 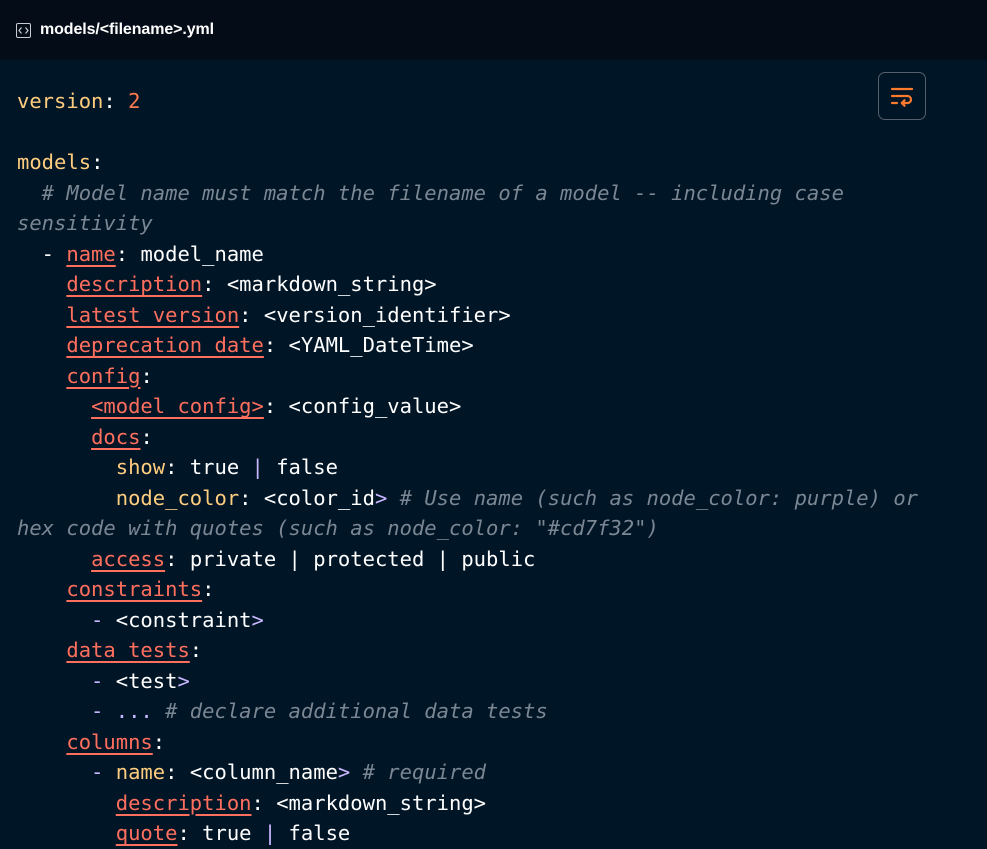 I want to click on code-token: <color_id, so click(x=319, y=497).